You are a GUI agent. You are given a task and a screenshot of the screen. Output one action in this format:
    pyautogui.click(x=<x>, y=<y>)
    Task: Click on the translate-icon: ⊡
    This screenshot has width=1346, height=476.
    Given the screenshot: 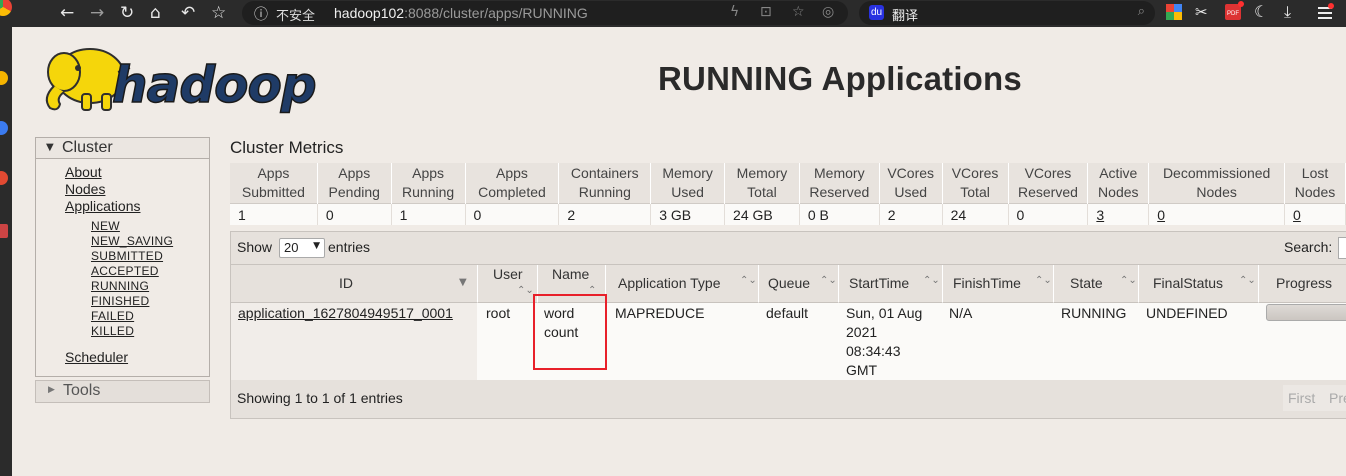 What is the action you would take?
    pyautogui.click(x=766, y=12)
    